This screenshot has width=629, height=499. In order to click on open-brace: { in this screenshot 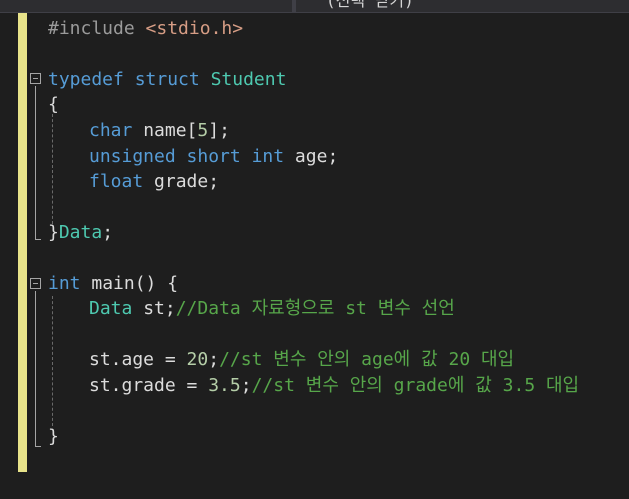, I will do `click(53, 104)`.